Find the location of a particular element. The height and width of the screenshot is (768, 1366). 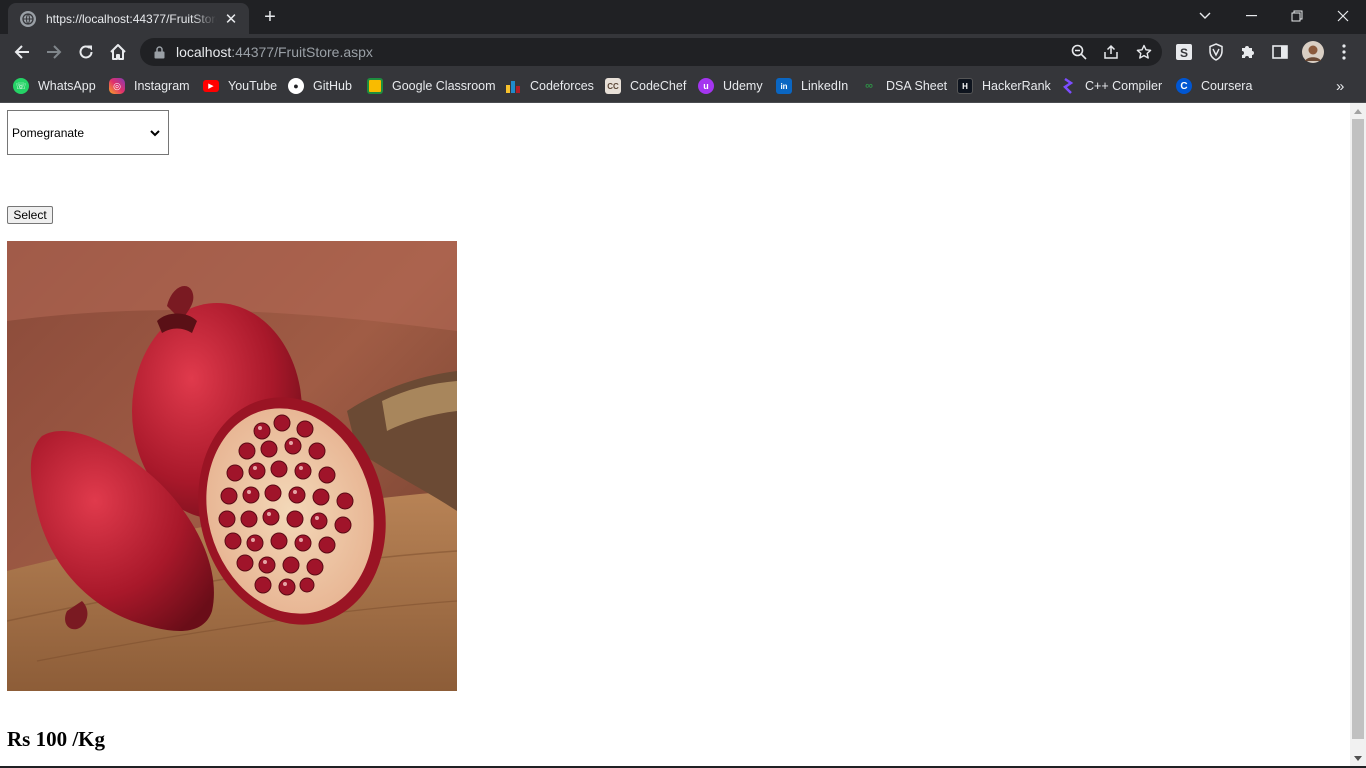

bookmark-udemy: u Udemy is located at coordinates (730, 86).